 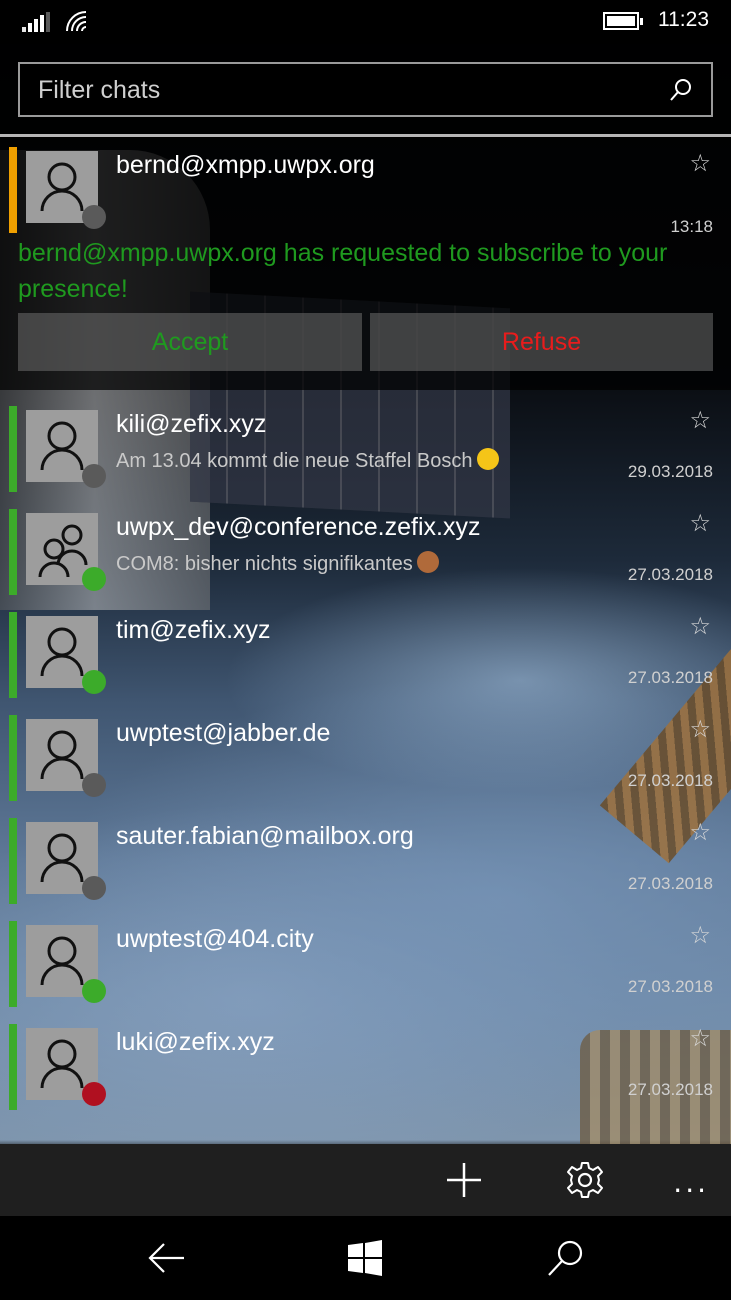 What do you see at coordinates (670, 471) in the screenshot?
I see `chat-time: 29.03.2018` at bounding box center [670, 471].